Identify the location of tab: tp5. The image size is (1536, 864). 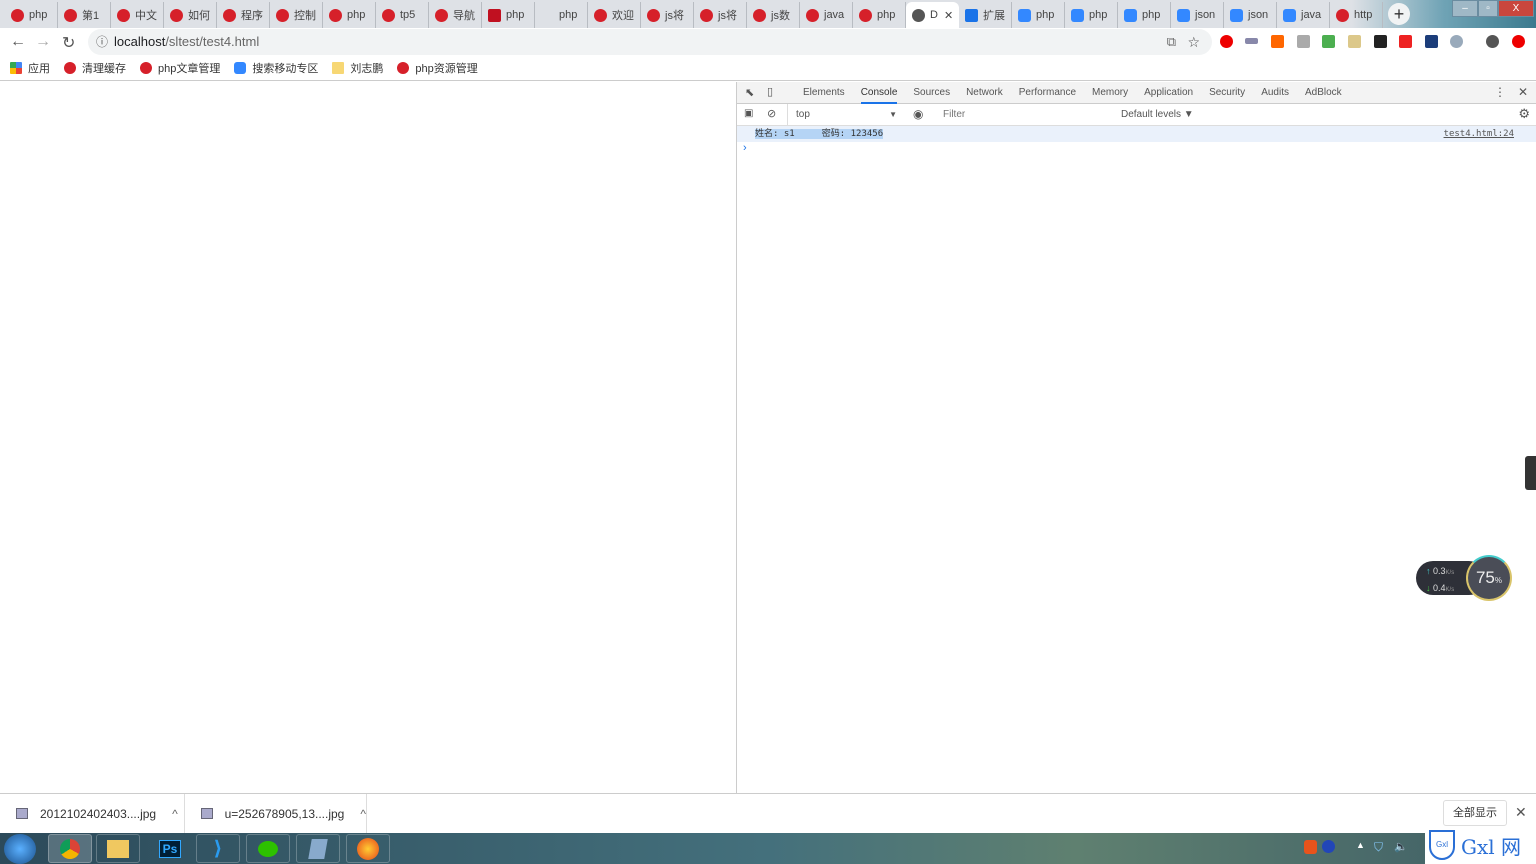
(402, 15).